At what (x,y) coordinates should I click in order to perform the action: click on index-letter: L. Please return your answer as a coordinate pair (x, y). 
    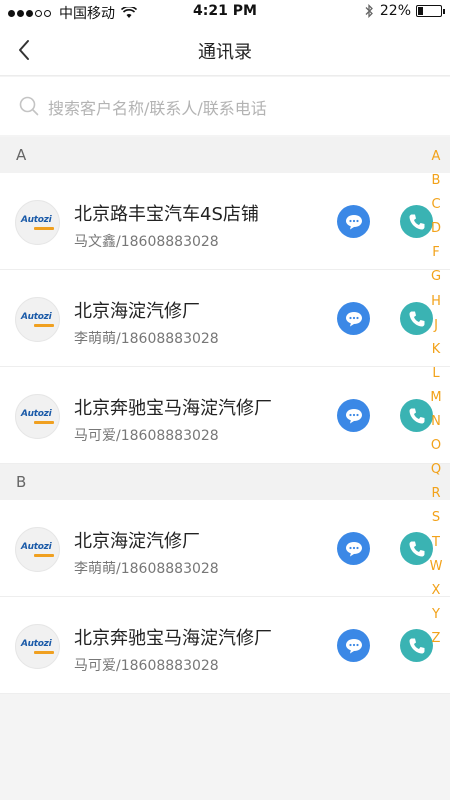
    Looking at the image, I should click on (436, 374).